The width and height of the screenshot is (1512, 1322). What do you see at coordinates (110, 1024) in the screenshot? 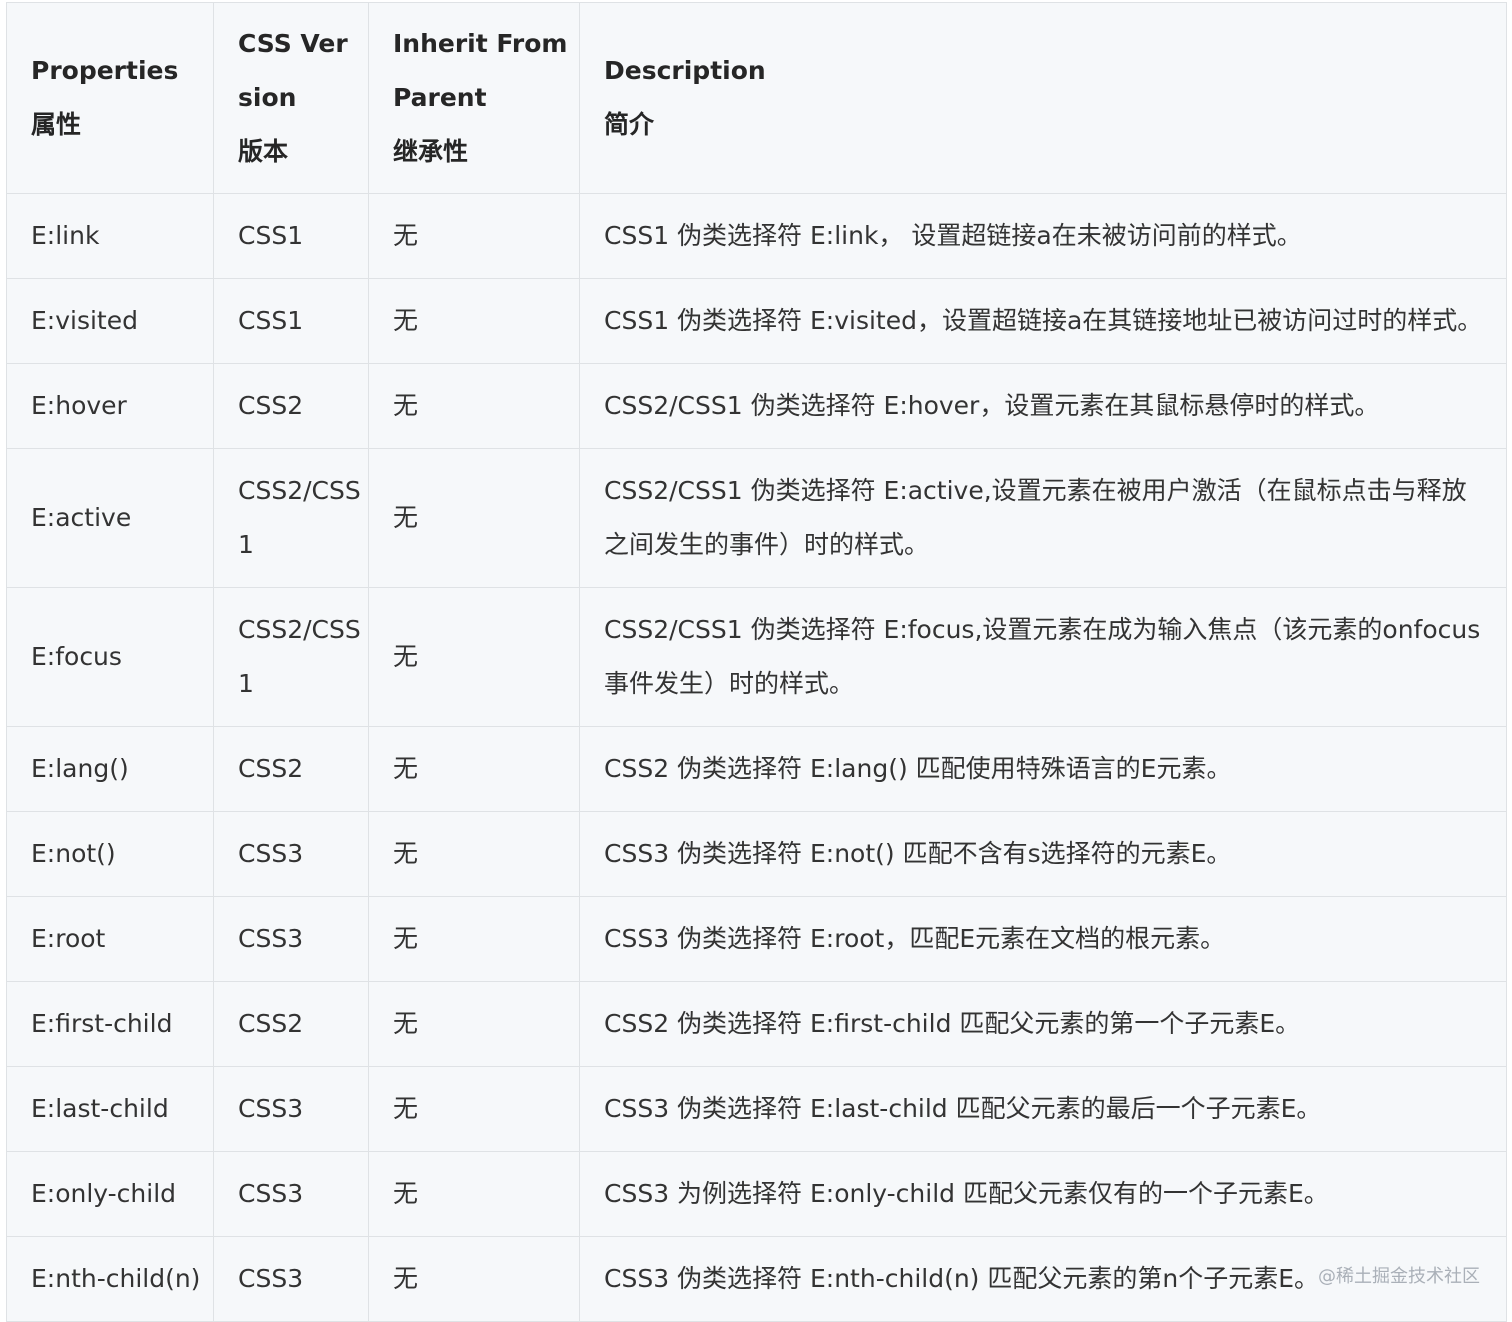
I see `cell-property: E:first-child` at bounding box center [110, 1024].